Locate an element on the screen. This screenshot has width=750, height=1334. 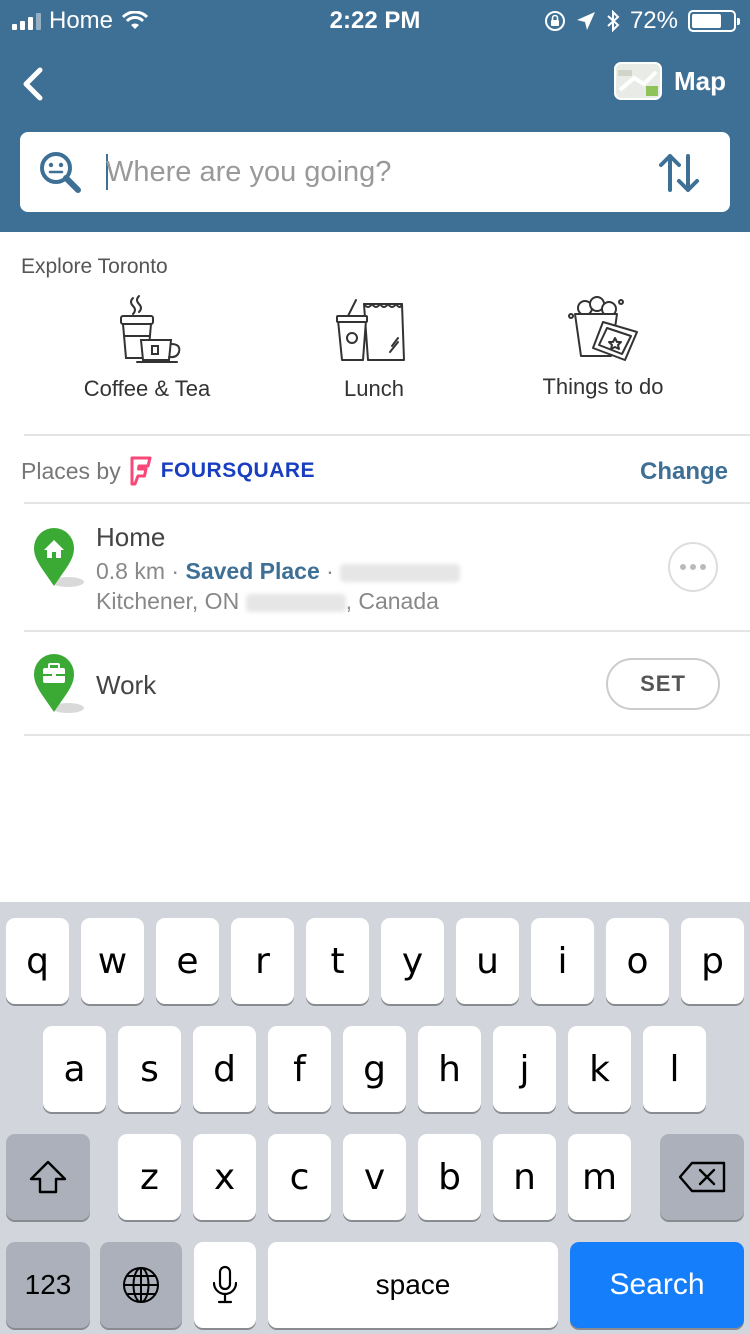
category-lunch: Lunch is located at coordinates (374, 348).